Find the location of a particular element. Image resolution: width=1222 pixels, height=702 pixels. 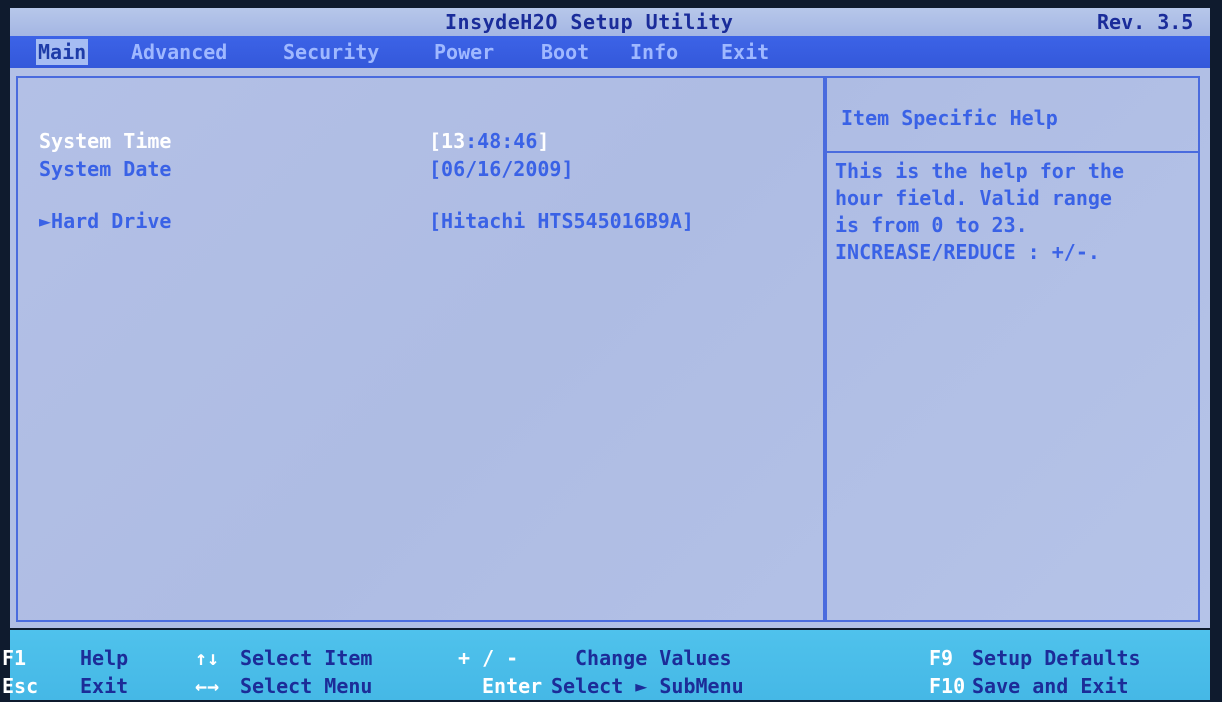

exit-key-desc: Exit is located at coordinates (104, 686).